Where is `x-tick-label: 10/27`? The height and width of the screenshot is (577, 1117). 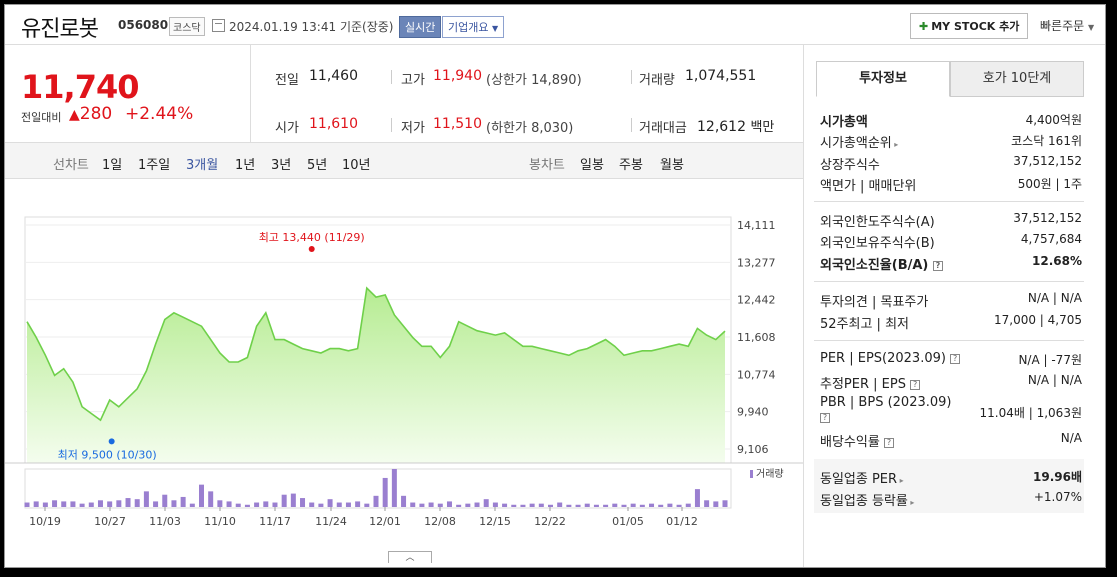
x-tick-label: 10/27 is located at coordinates (110, 521).